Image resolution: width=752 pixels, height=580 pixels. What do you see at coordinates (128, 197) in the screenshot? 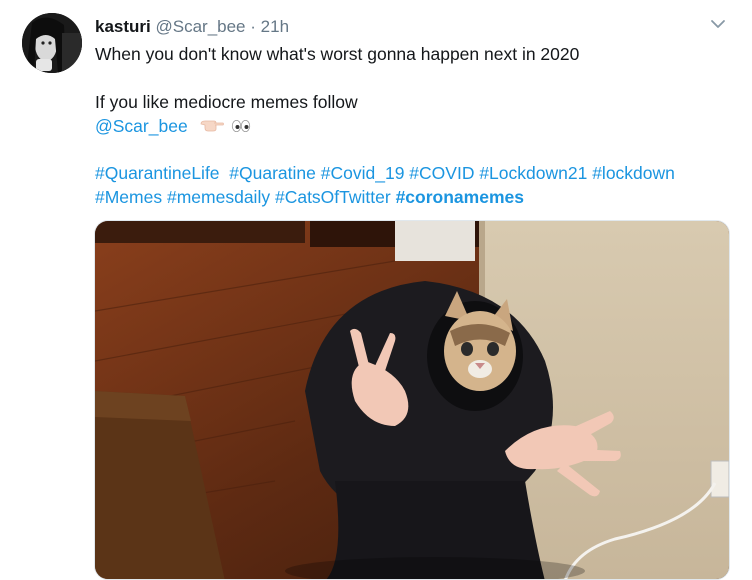
I see `hashtag-link: #Memes` at bounding box center [128, 197].